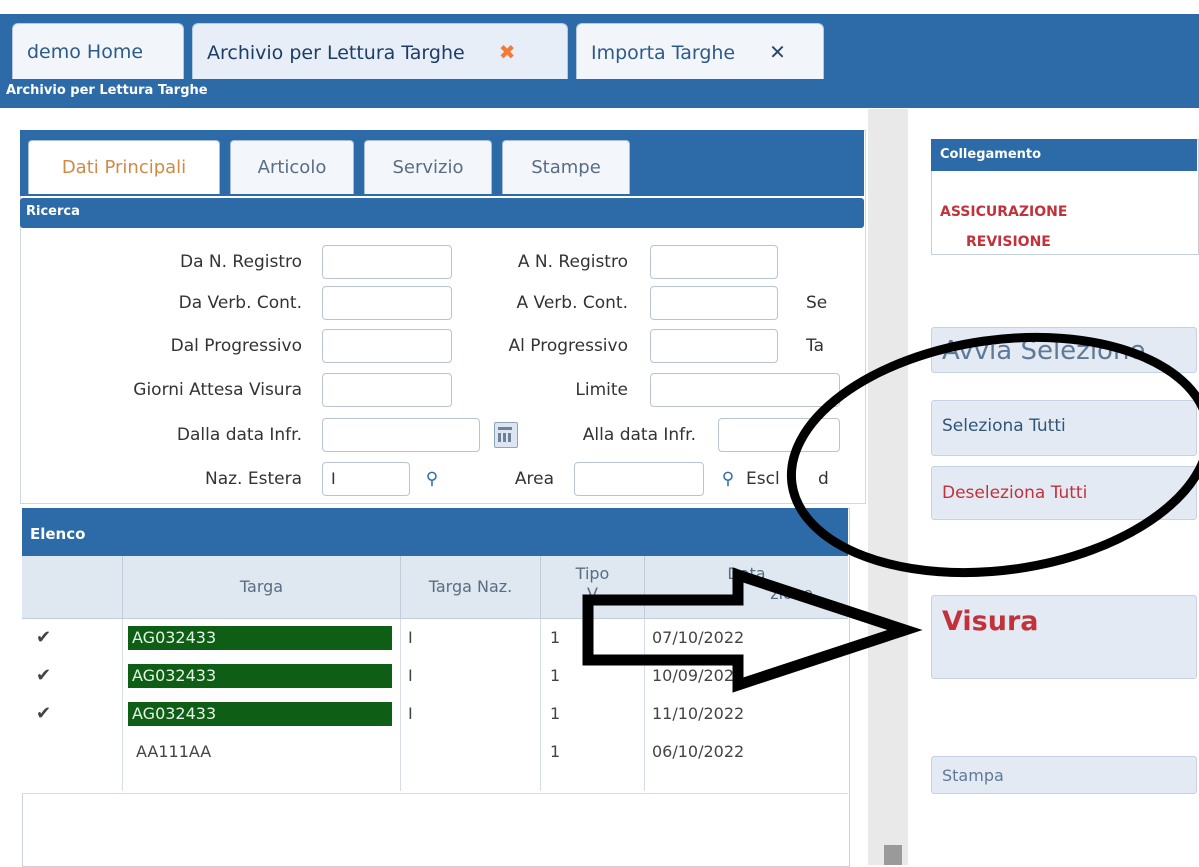  What do you see at coordinates (693, 675) in the screenshot?
I see `data-cell: 10/09/202` at bounding box center [693, 675].